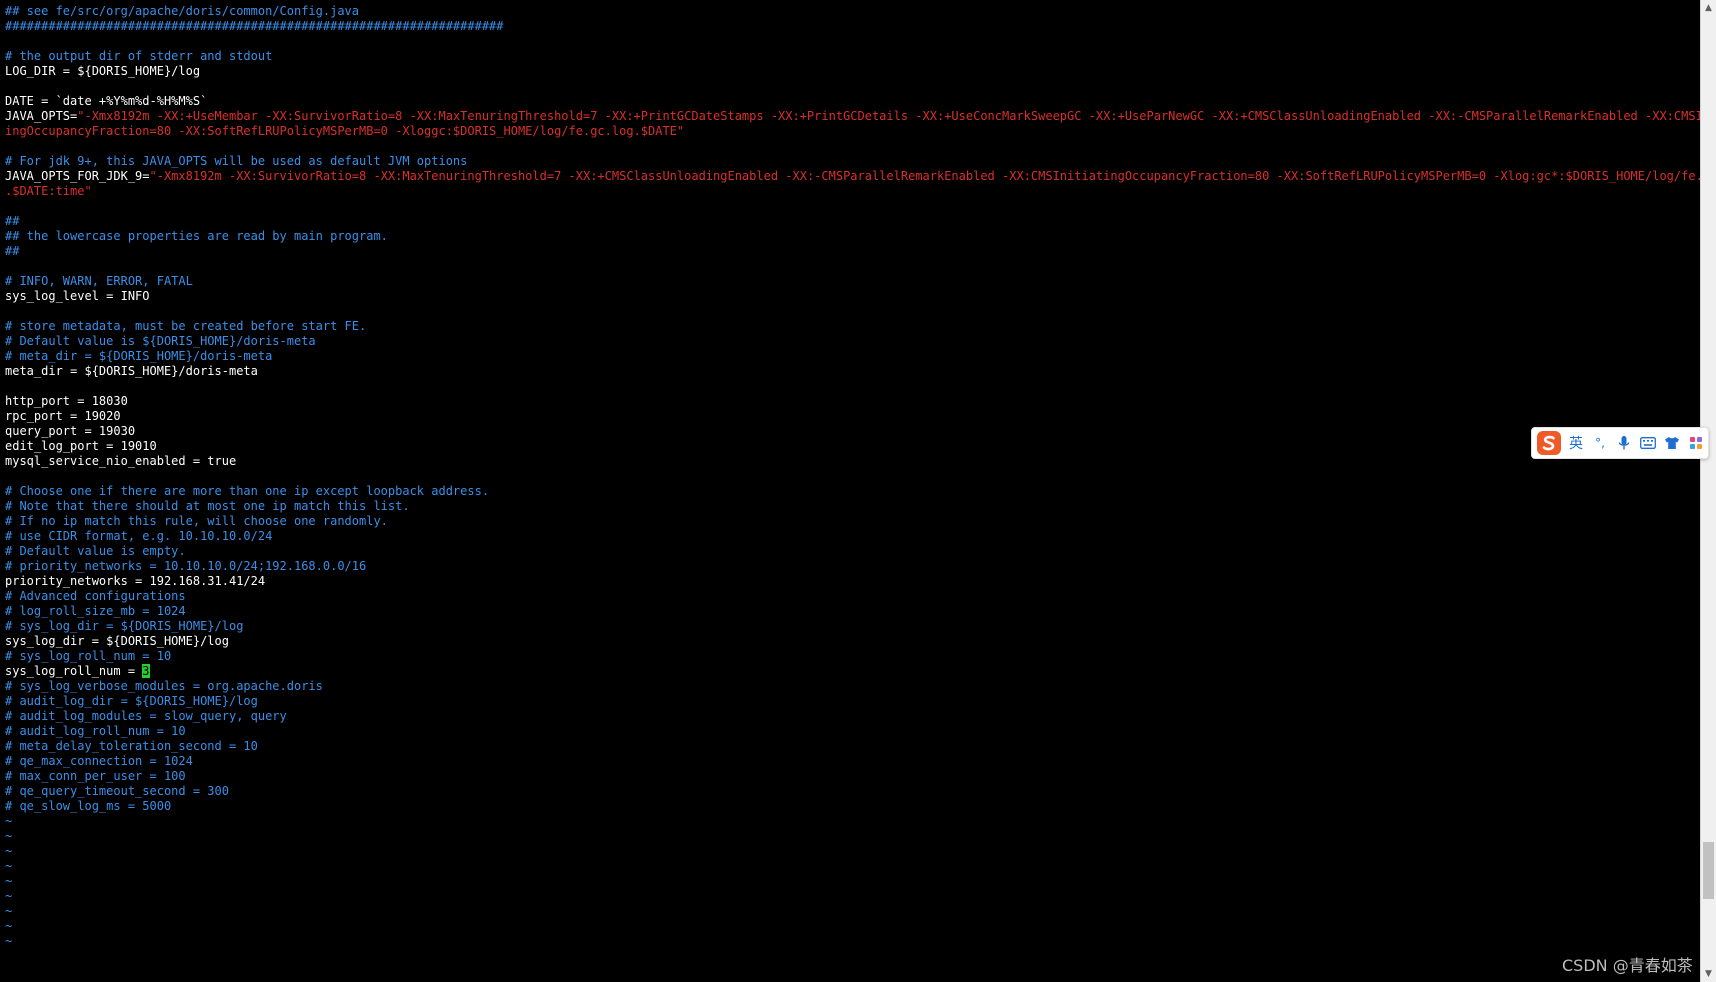  I want to click on comment-text: # audit_log_dir = ${DORIS_HOME}/log, so click(131, 701).